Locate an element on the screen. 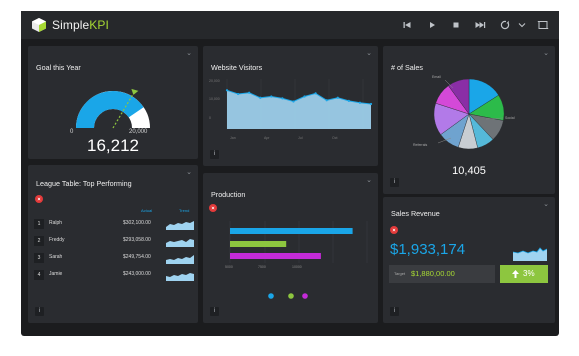  goal-panel: ⌄ Goal this Year 0 20,000 16,212 i is located at coordinates (113, 117).